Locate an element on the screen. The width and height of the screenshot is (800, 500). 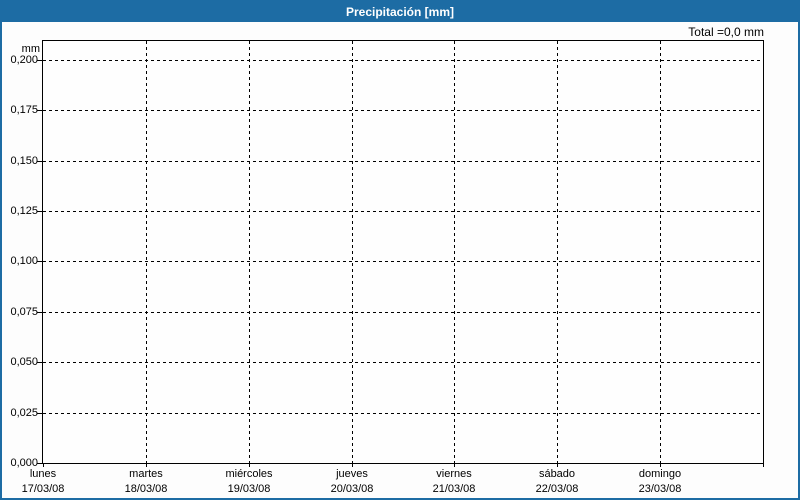
x-tick-label: sábado 22/03/08 is located at coordinates (557, 482).